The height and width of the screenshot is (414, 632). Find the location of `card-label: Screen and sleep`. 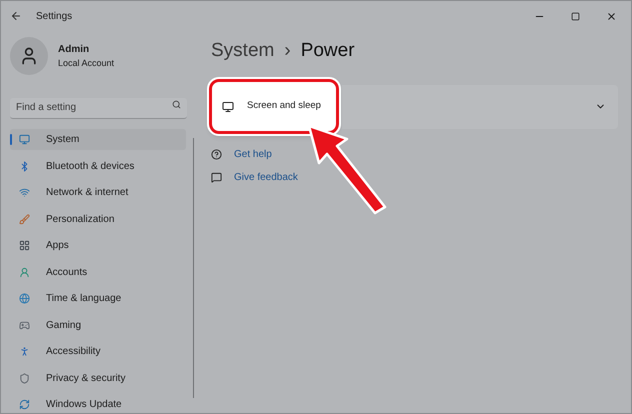

card-label: Screen and sleep is located at coordinates (284, 106).